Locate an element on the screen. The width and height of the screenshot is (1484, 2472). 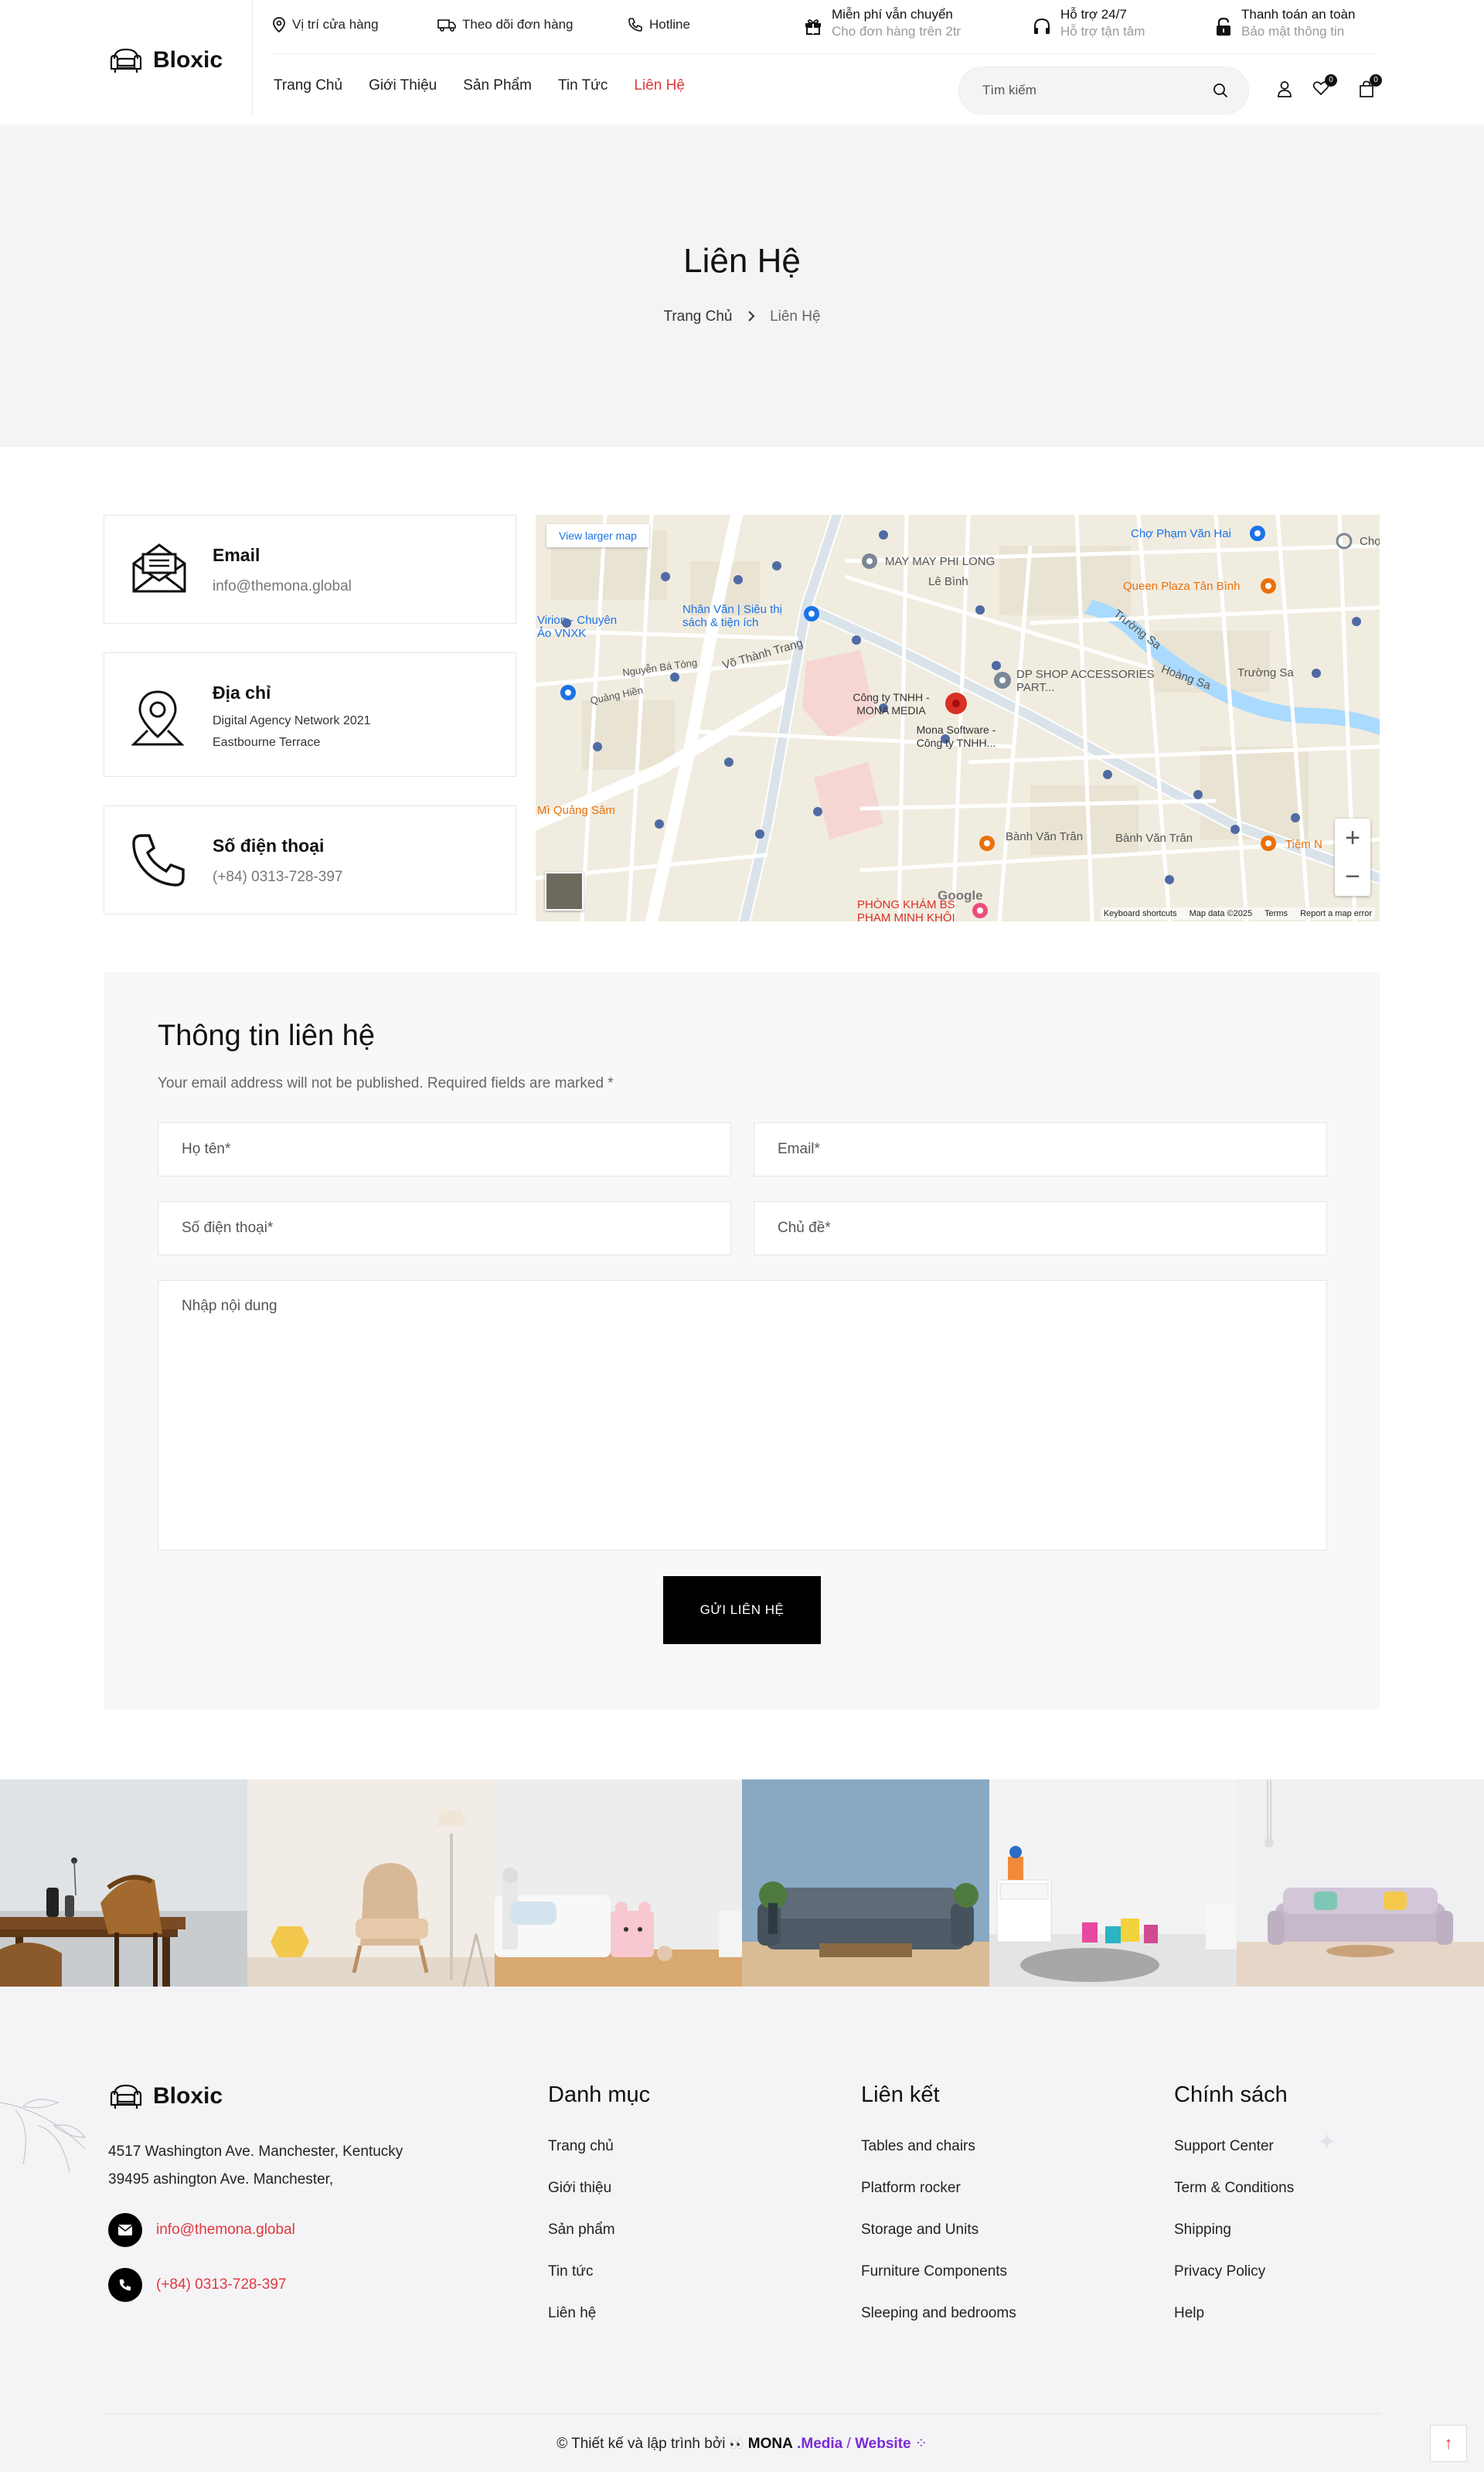
footer-email: info@themona.global is located at coordinates (201, 2230).